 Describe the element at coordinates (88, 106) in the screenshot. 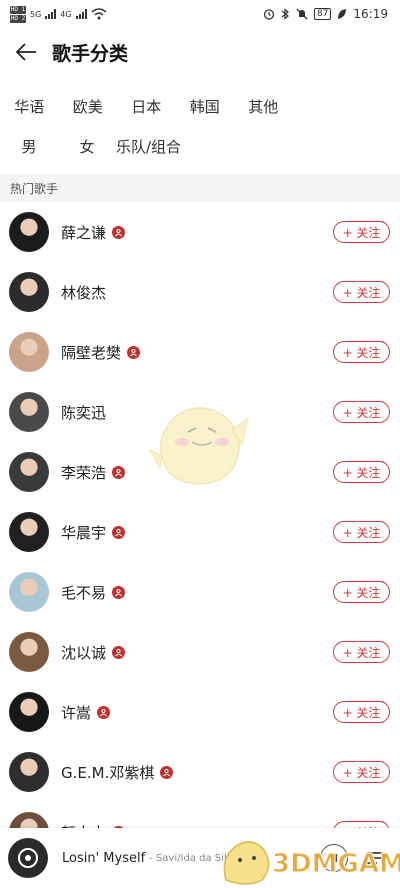

I see `filter-region-item: 欧美` at that location.